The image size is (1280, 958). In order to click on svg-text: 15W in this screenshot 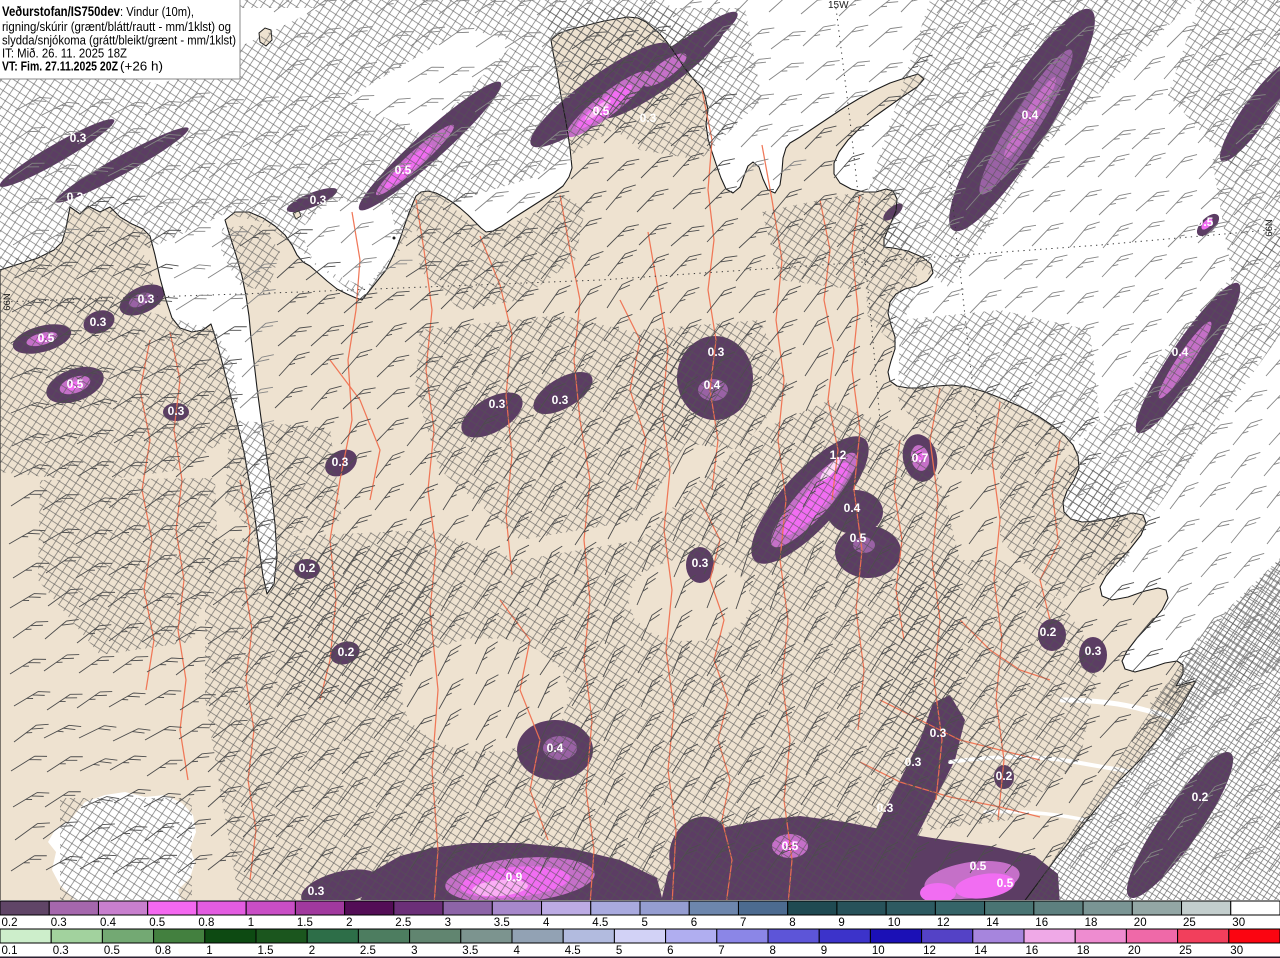, I will do `click(838, 5)`.